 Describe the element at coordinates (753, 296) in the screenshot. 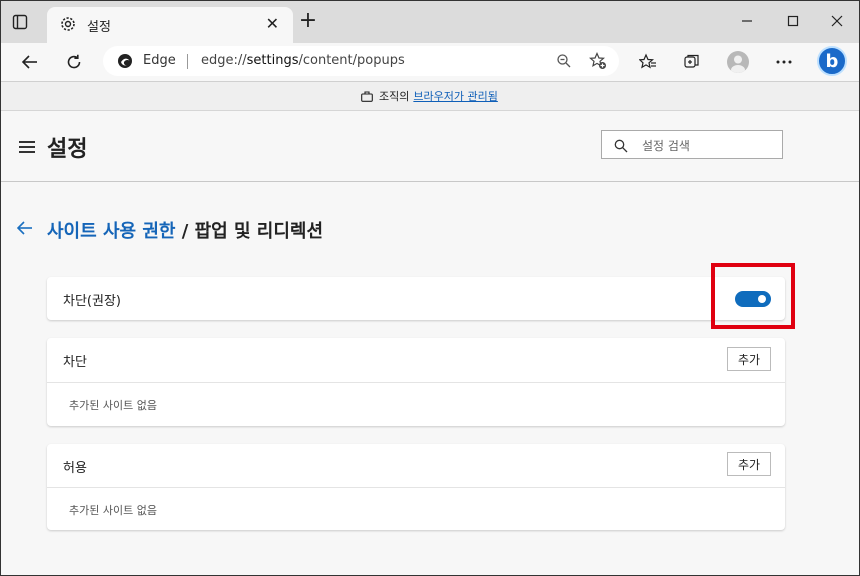

I see `highlight-box` at that location.